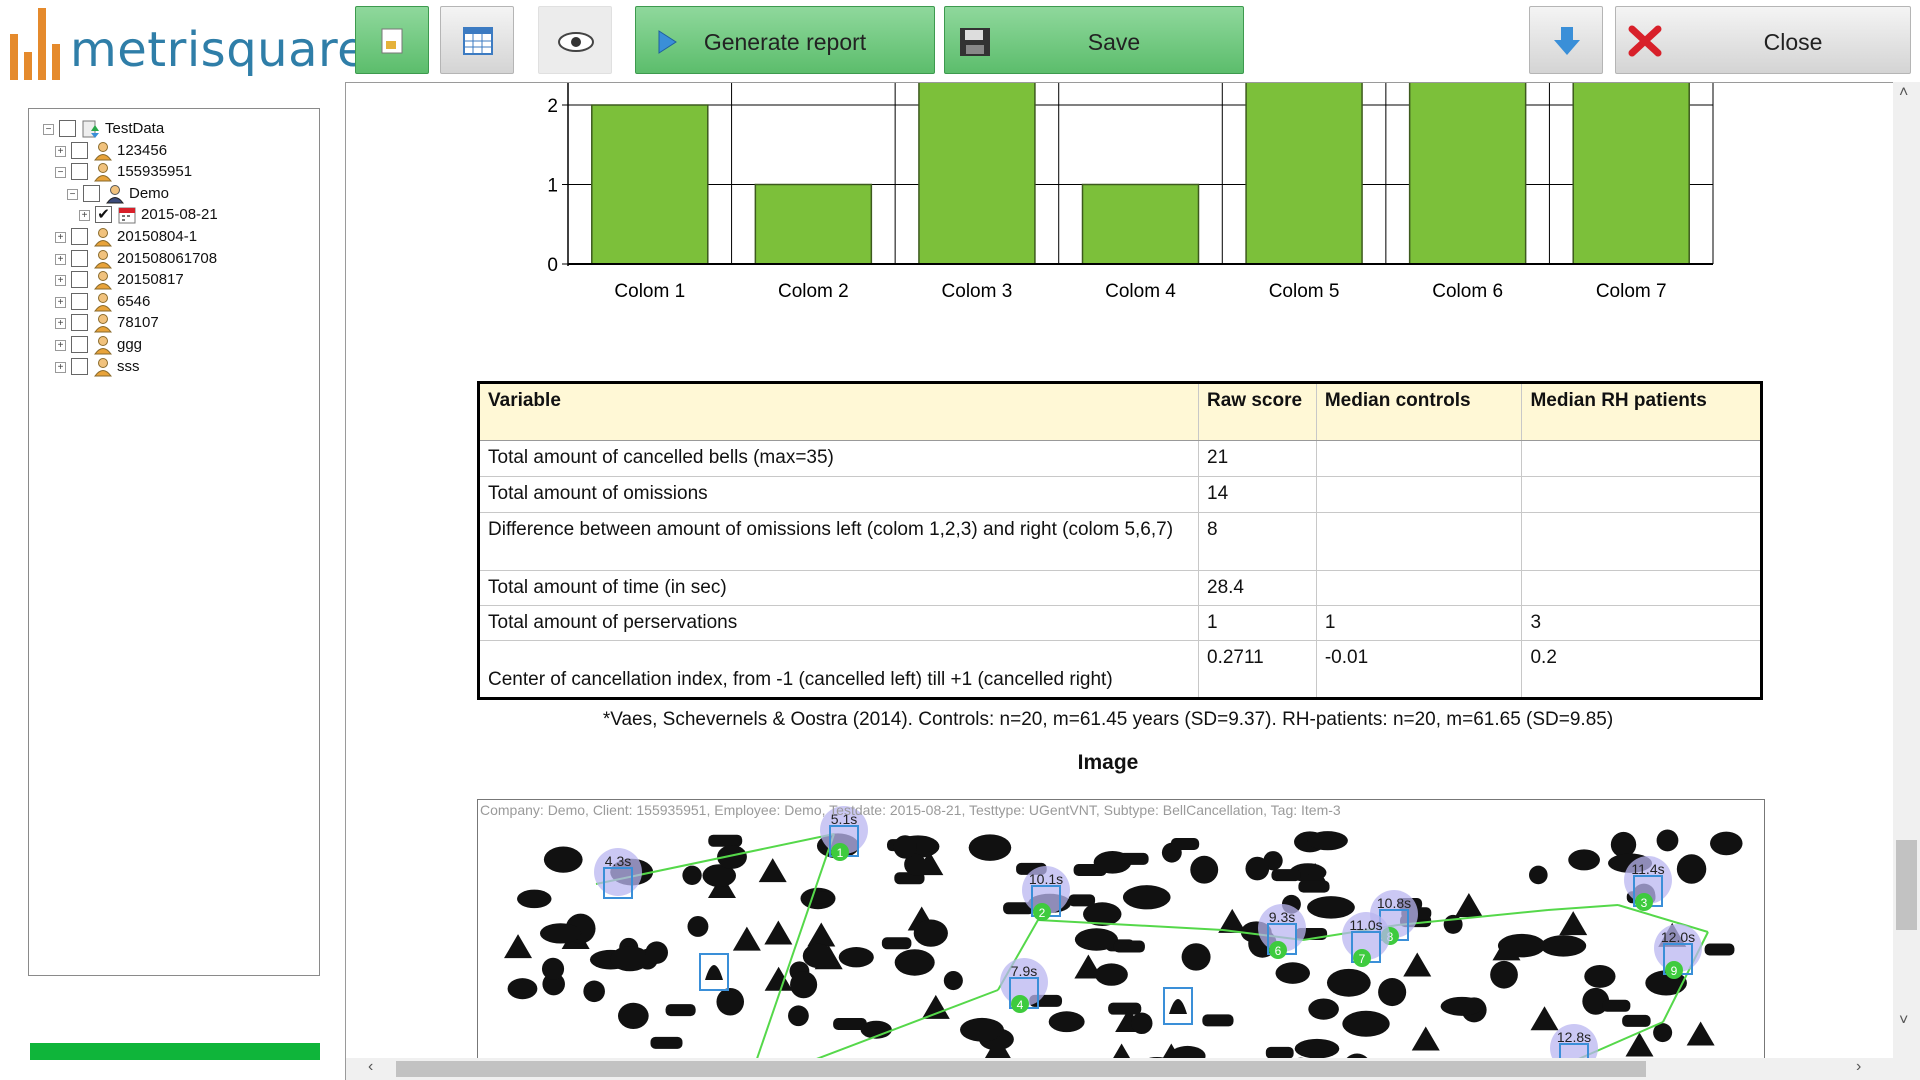  Describe the element at coordinates (1020, 1005) in the screenshot. I see `step-label: 4` at that location.